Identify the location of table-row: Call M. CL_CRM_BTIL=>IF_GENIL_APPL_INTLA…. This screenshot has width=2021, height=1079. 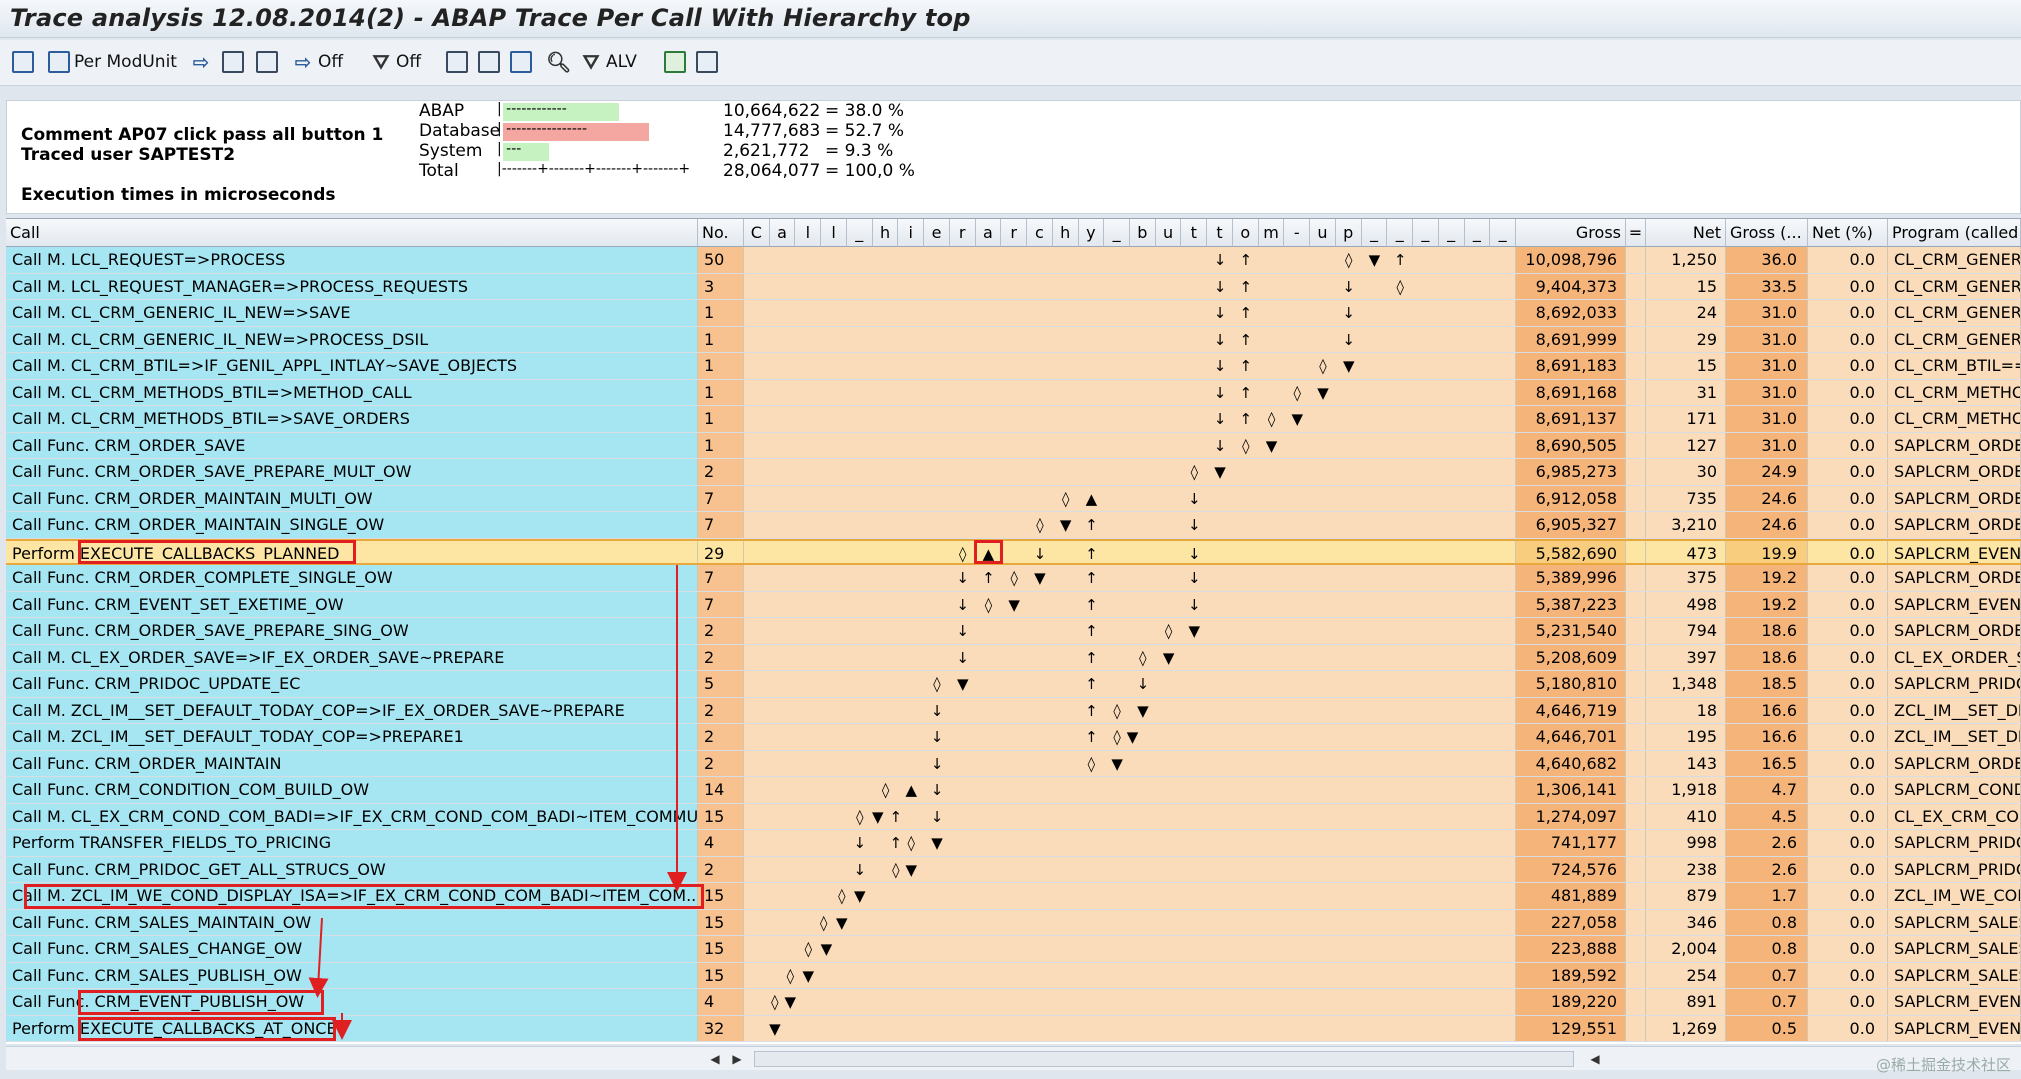
(1013, 366).